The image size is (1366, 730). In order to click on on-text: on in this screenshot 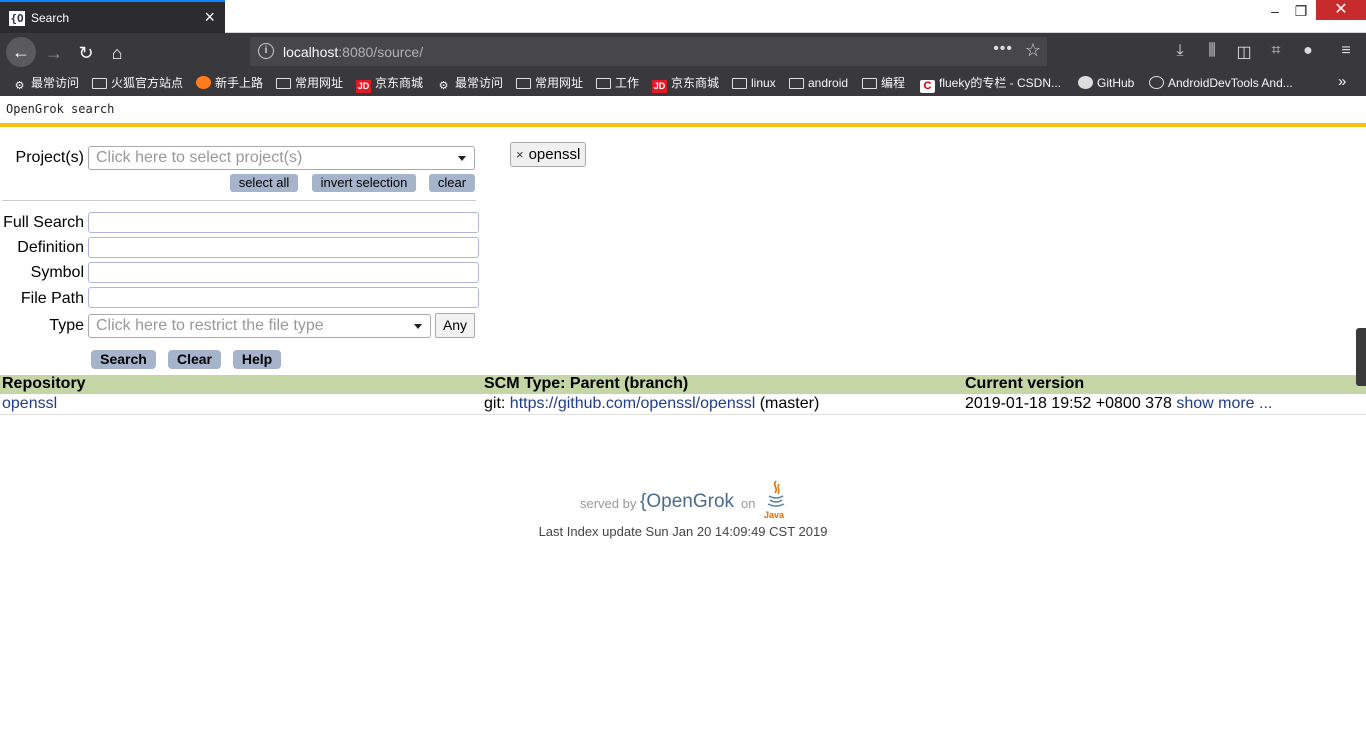, I will do `click(748, 503)`.